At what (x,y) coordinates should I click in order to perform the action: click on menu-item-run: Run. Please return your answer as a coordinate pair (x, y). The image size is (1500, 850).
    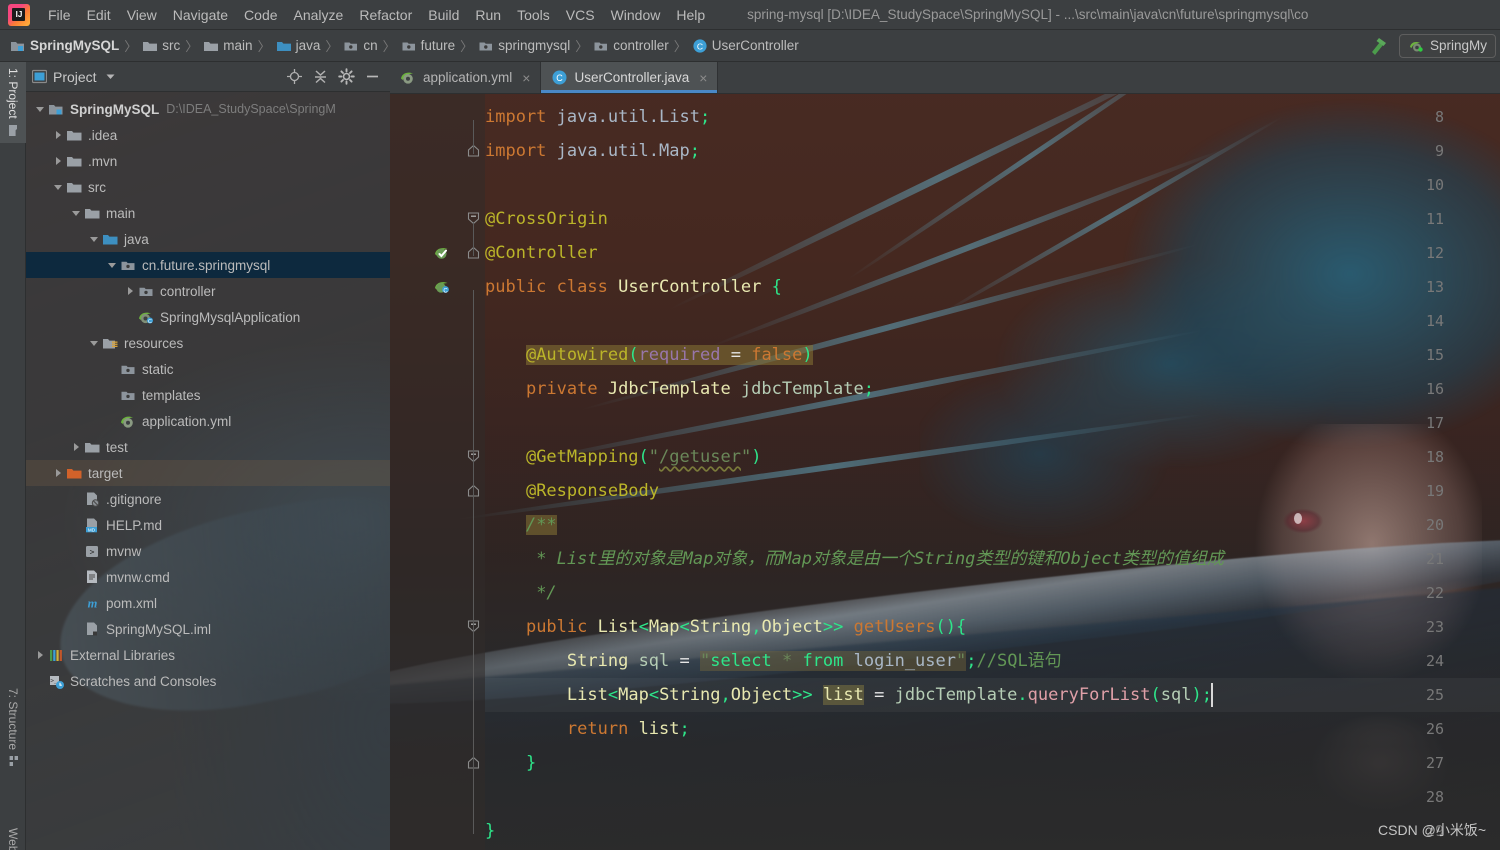
    Looking at the image, I should click on (488, 15).